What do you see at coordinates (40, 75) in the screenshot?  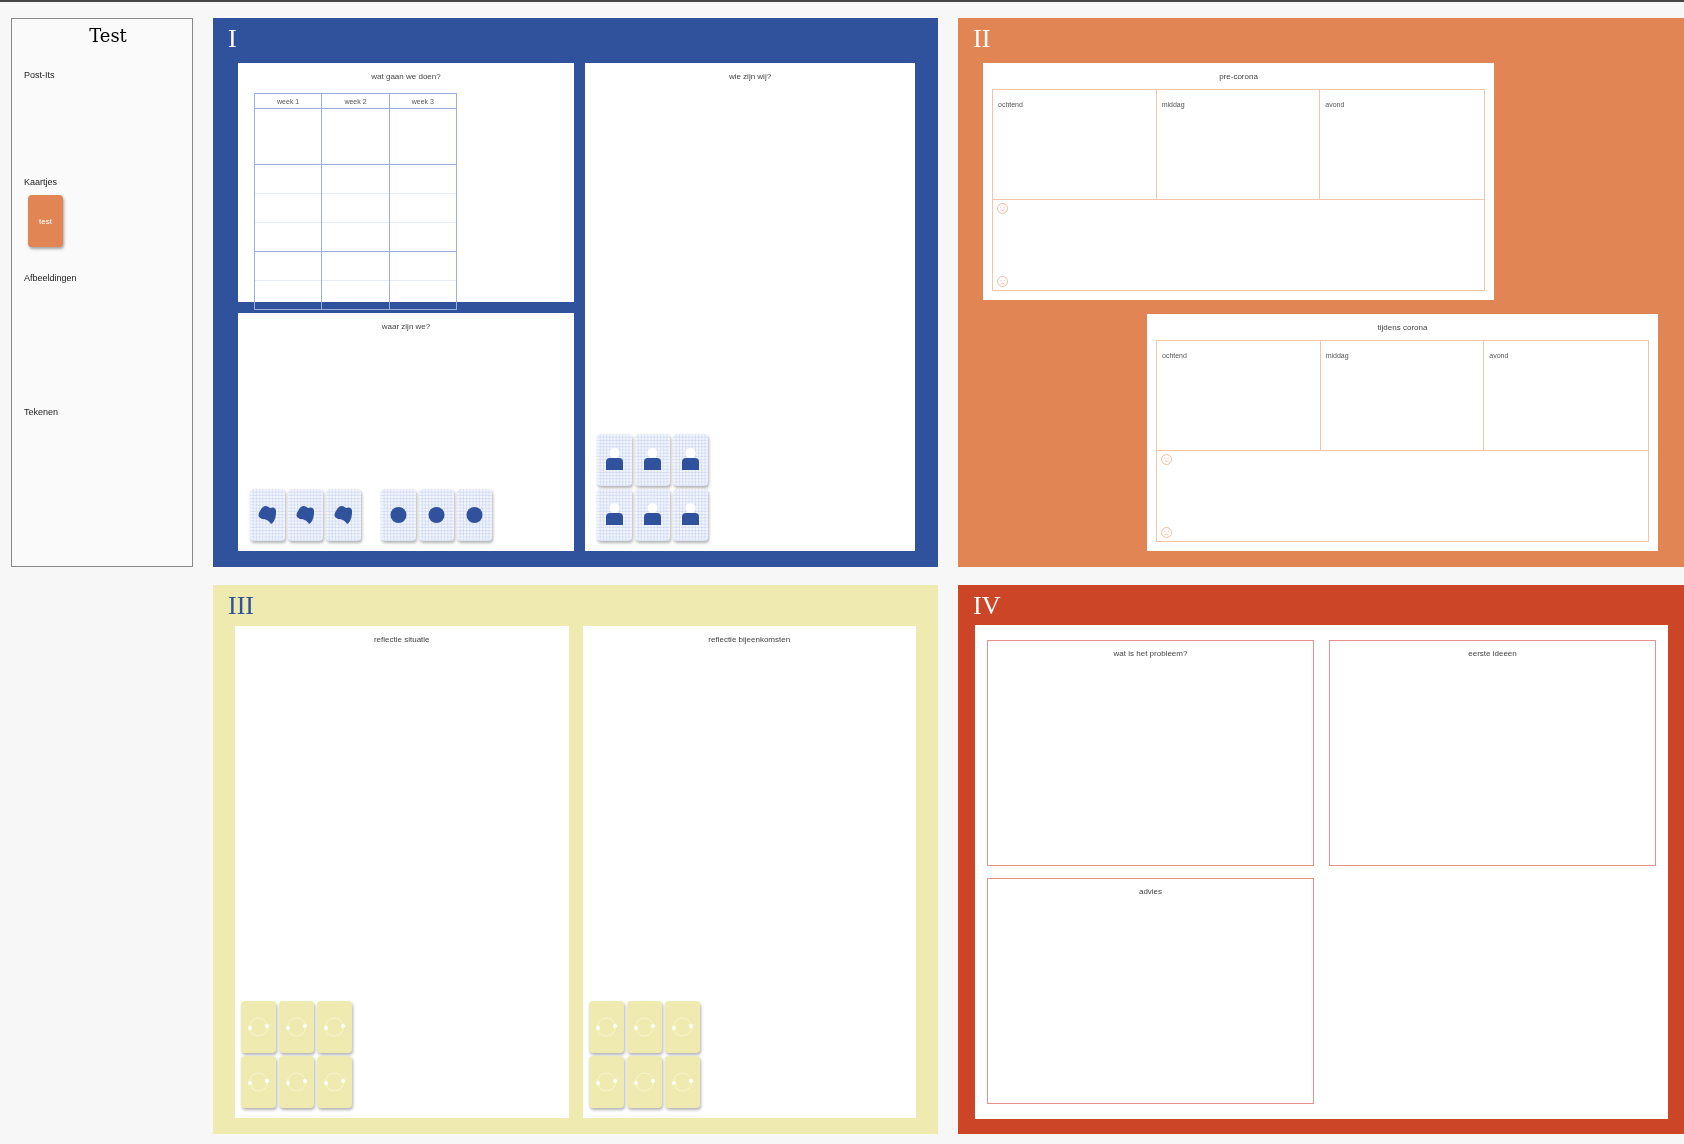 I see `section-label: Post-Its` at bounding box center [40, 75].